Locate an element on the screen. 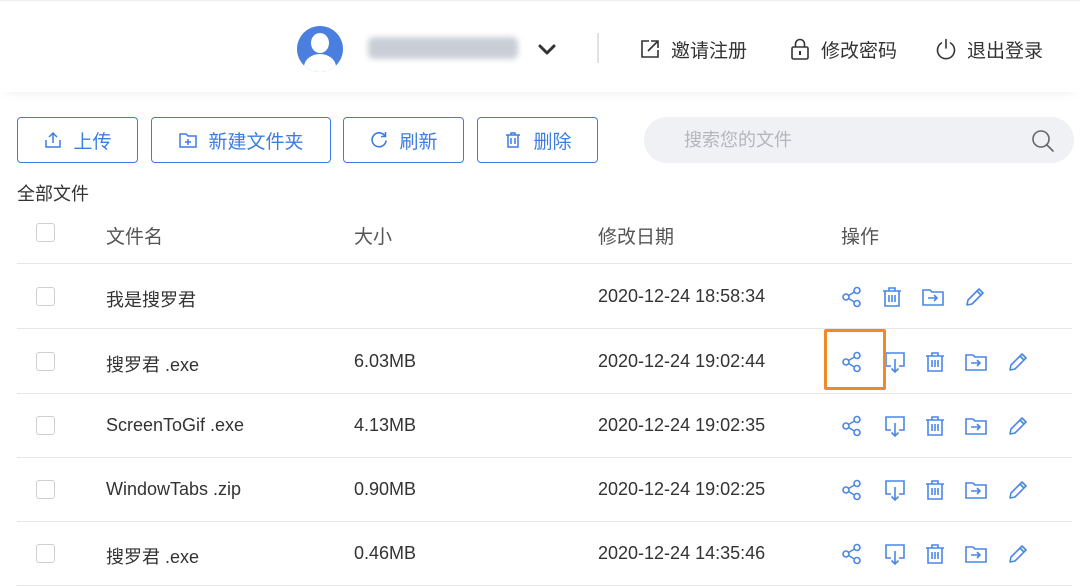 The height and width of the screenshot is (587, 1080). file-modified: 2020-12-24 19:02:35 is located at coordinates (682, 425).